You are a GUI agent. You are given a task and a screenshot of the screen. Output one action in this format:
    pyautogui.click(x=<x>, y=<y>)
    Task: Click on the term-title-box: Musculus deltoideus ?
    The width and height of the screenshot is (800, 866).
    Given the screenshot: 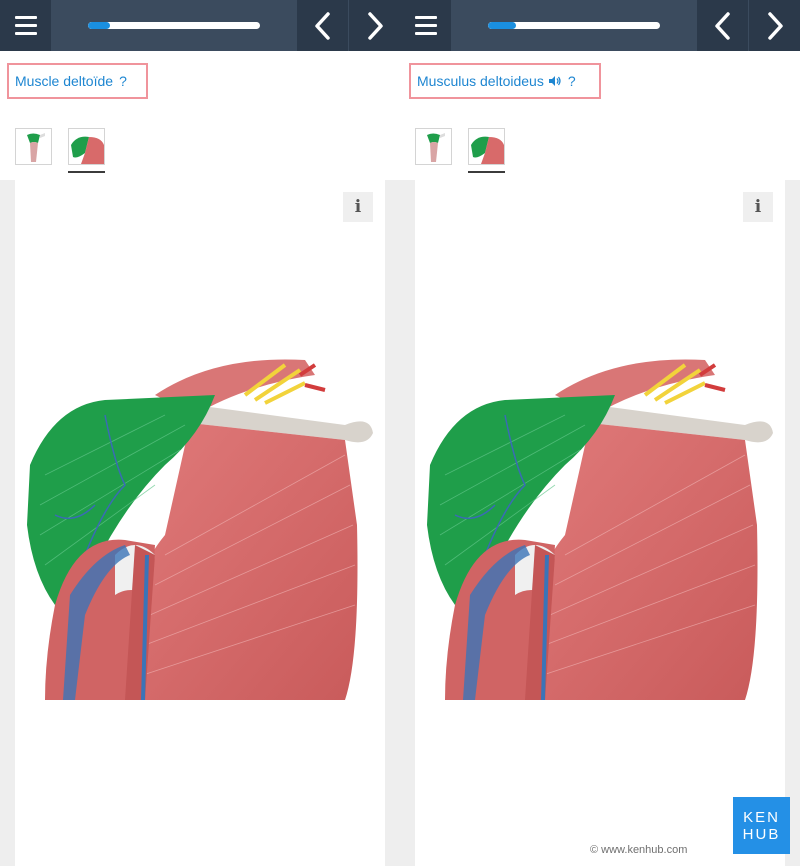 What is the action you would take?
    pyautogui.click(x=505, y=81)
    